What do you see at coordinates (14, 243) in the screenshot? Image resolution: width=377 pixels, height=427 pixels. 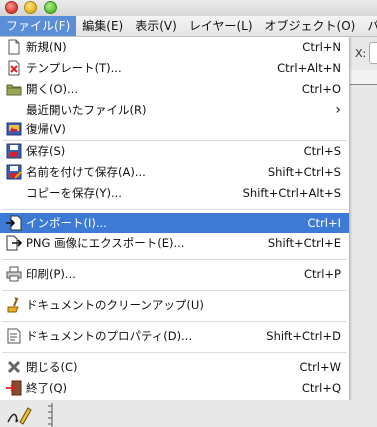 I see `export-icon` at bounding box center [14, 243].